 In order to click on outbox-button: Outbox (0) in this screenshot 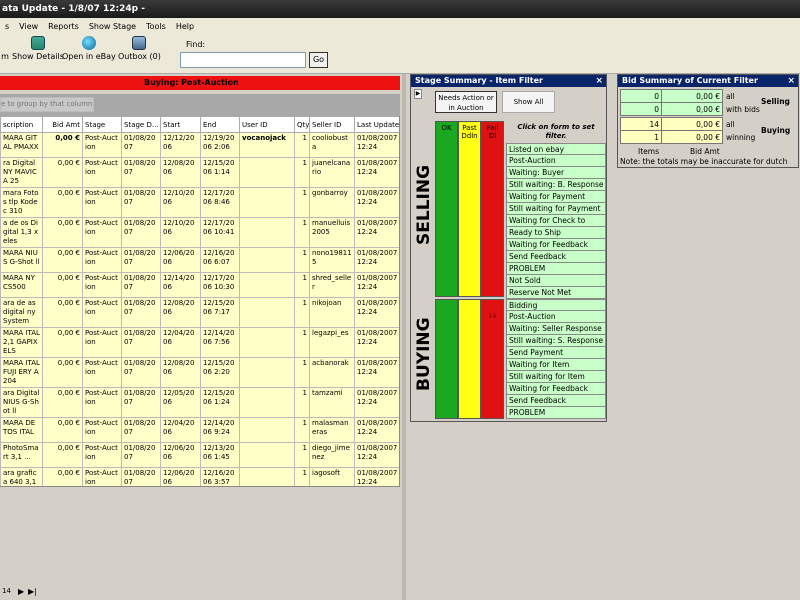, I will do `click(139, 48)`.